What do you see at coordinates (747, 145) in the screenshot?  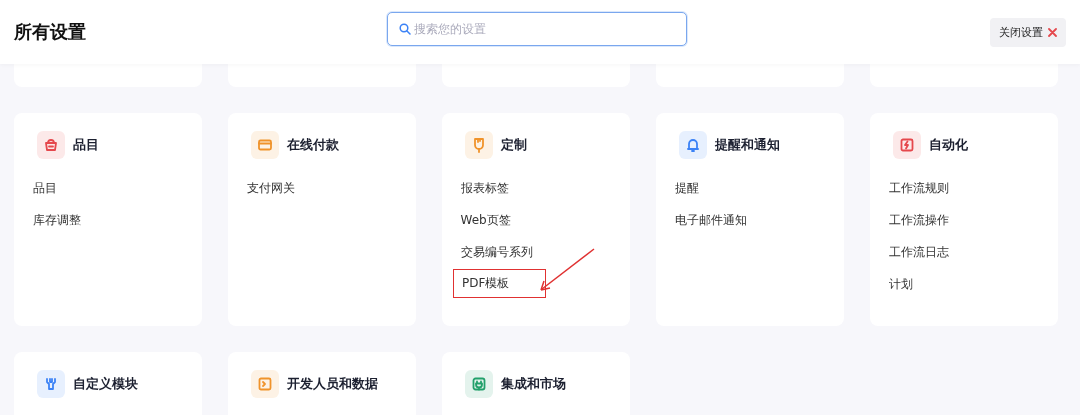 I see `card-title: 提醒和通知` at bounding box center [747, 145].